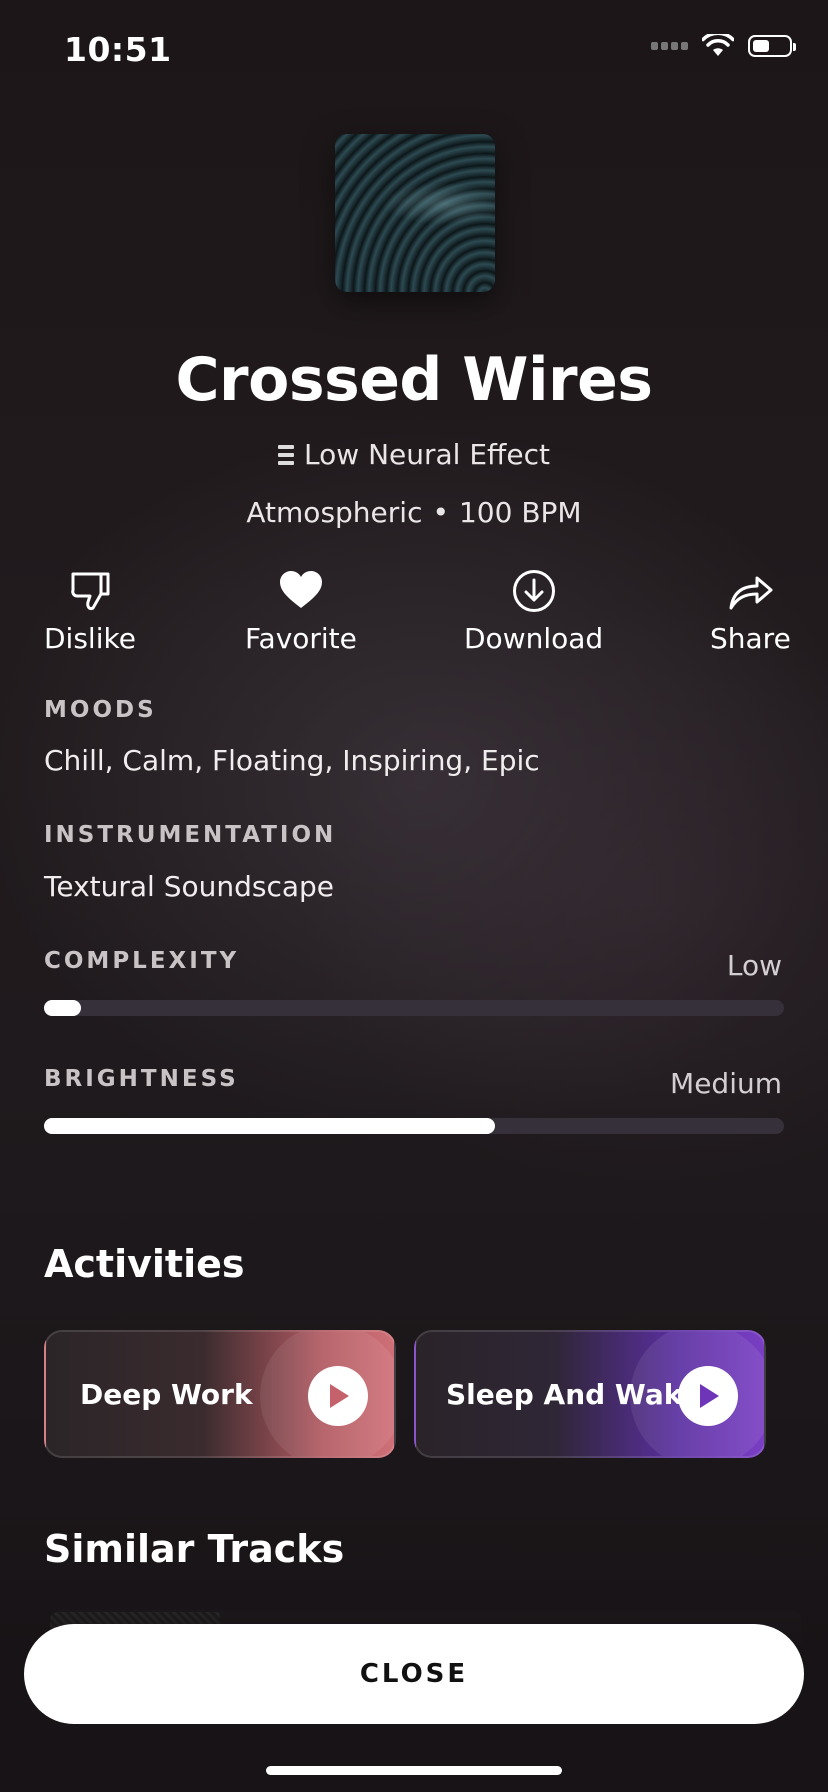 Image resolution: width=828 pixels, height=1792 pixels. What do you see at coordinates (533, 591) in the screenshot?
I see `download-icon` at bounding box center [533, 591].